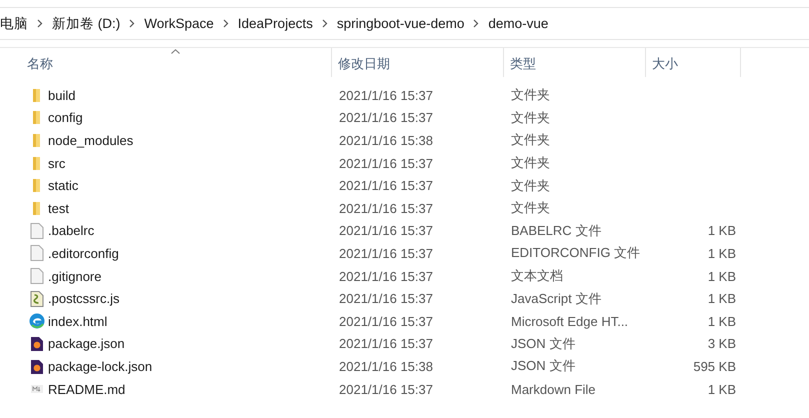 Image resolution: width=809 pixels, height=418 pixels. What do you see at coordinates (518, 23) in the screenshot?
I see `breadcrumb-item: demo-vue` at bounding box center [518, 23].